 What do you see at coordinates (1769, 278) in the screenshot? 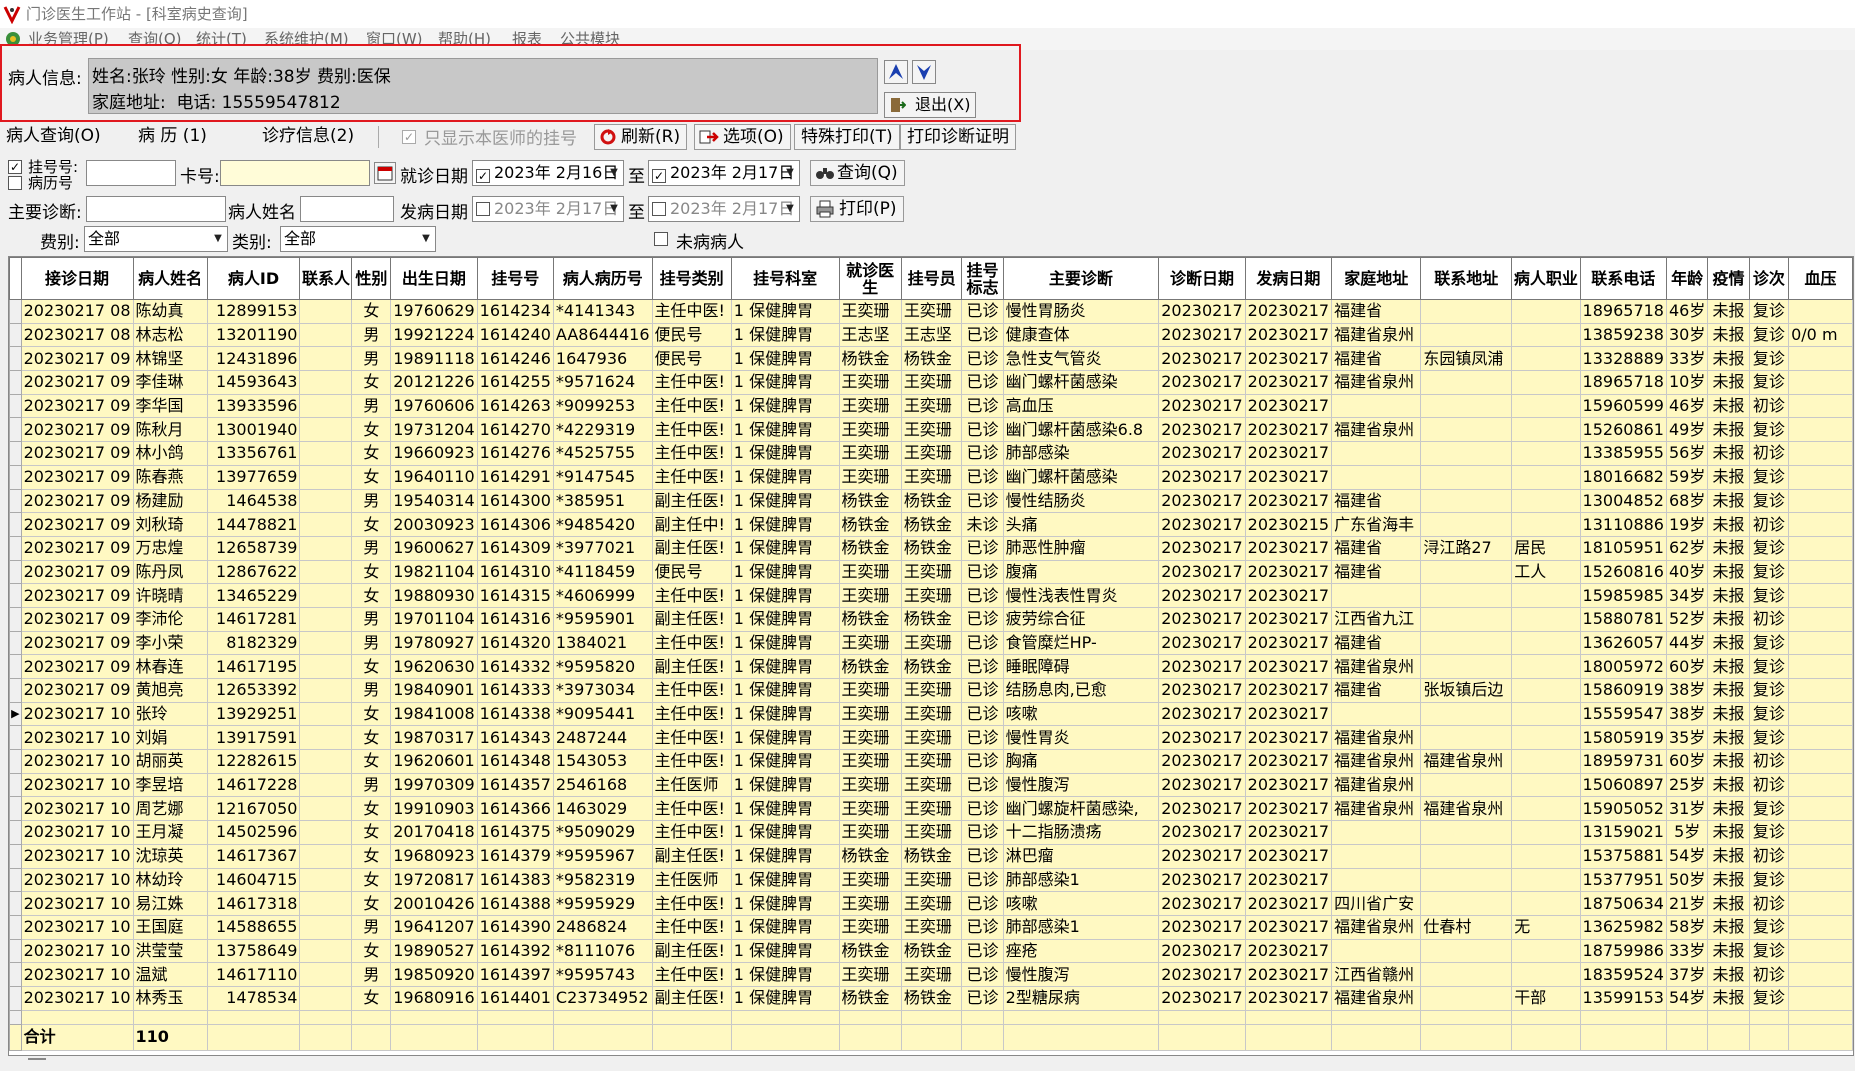
I see `column-header: 诊次` at bounding box center [1769, 278].